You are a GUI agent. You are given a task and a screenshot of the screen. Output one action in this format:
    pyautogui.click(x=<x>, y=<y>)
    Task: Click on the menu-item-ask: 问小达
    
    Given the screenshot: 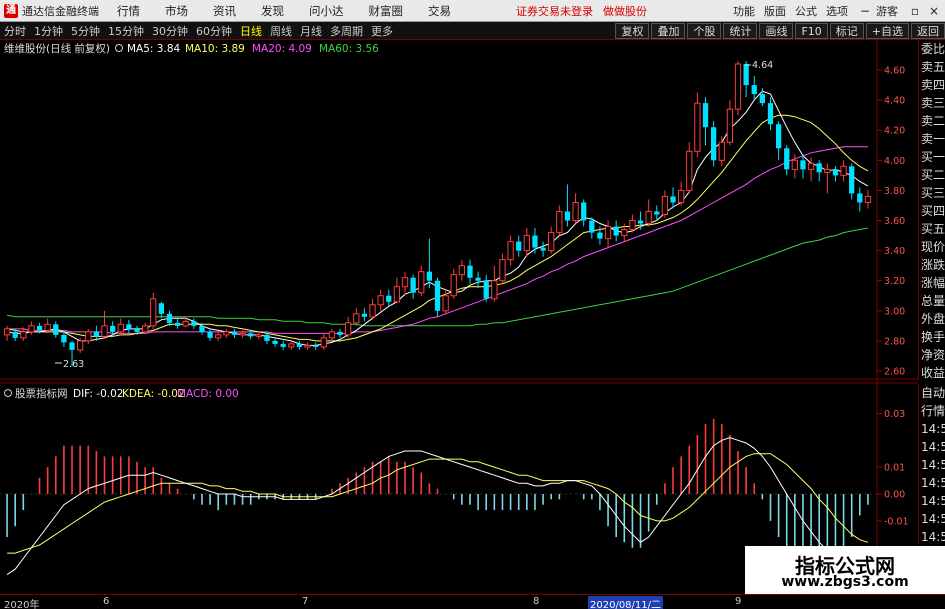 What is the action you would take?
    pyautogui.click(x=326, y=11)
    